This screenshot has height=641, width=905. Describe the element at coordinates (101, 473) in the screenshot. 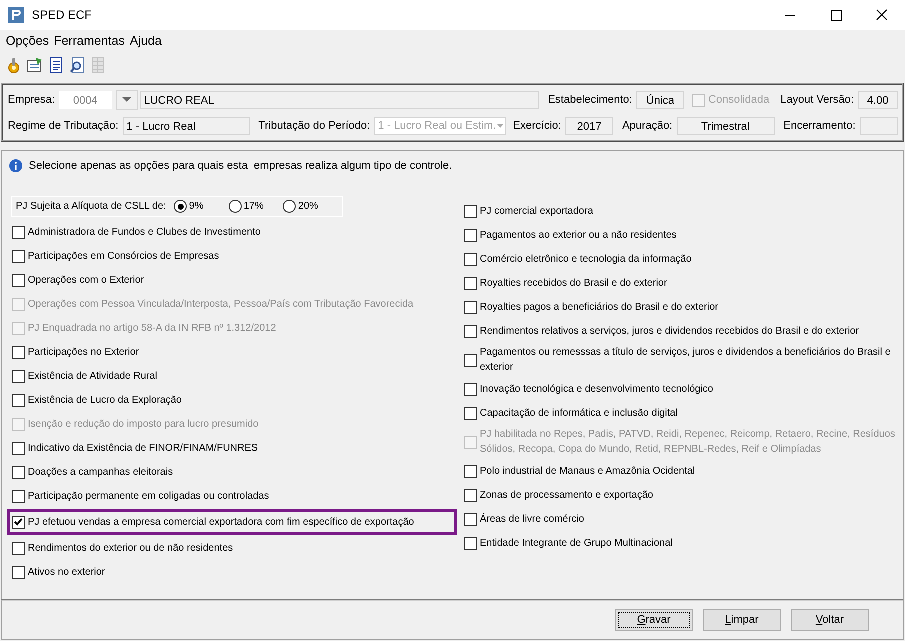

I see `checkbox-label: Doações a campanhas eleitorais` at that location.